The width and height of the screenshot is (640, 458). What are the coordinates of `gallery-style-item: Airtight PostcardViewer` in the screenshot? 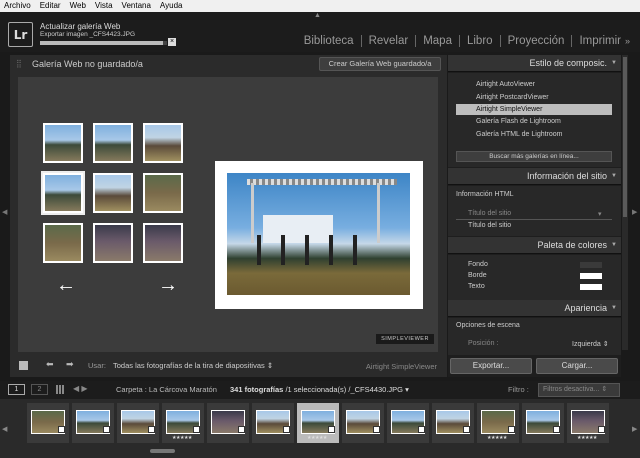 It's located at (534, 97).